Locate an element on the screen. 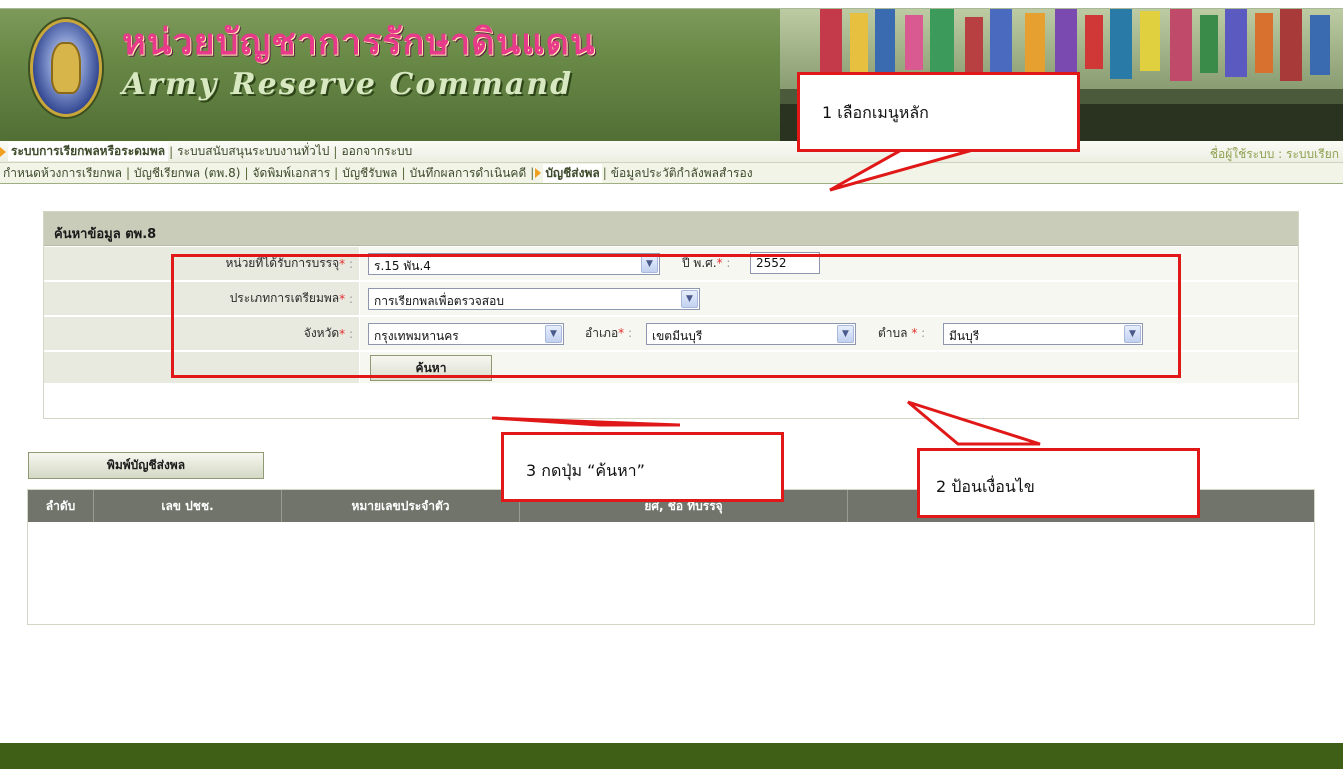 Image resolution: width=1343 pixels, height=769 pixels. col-order: ลำดับ is located at coordinates (61, 506).